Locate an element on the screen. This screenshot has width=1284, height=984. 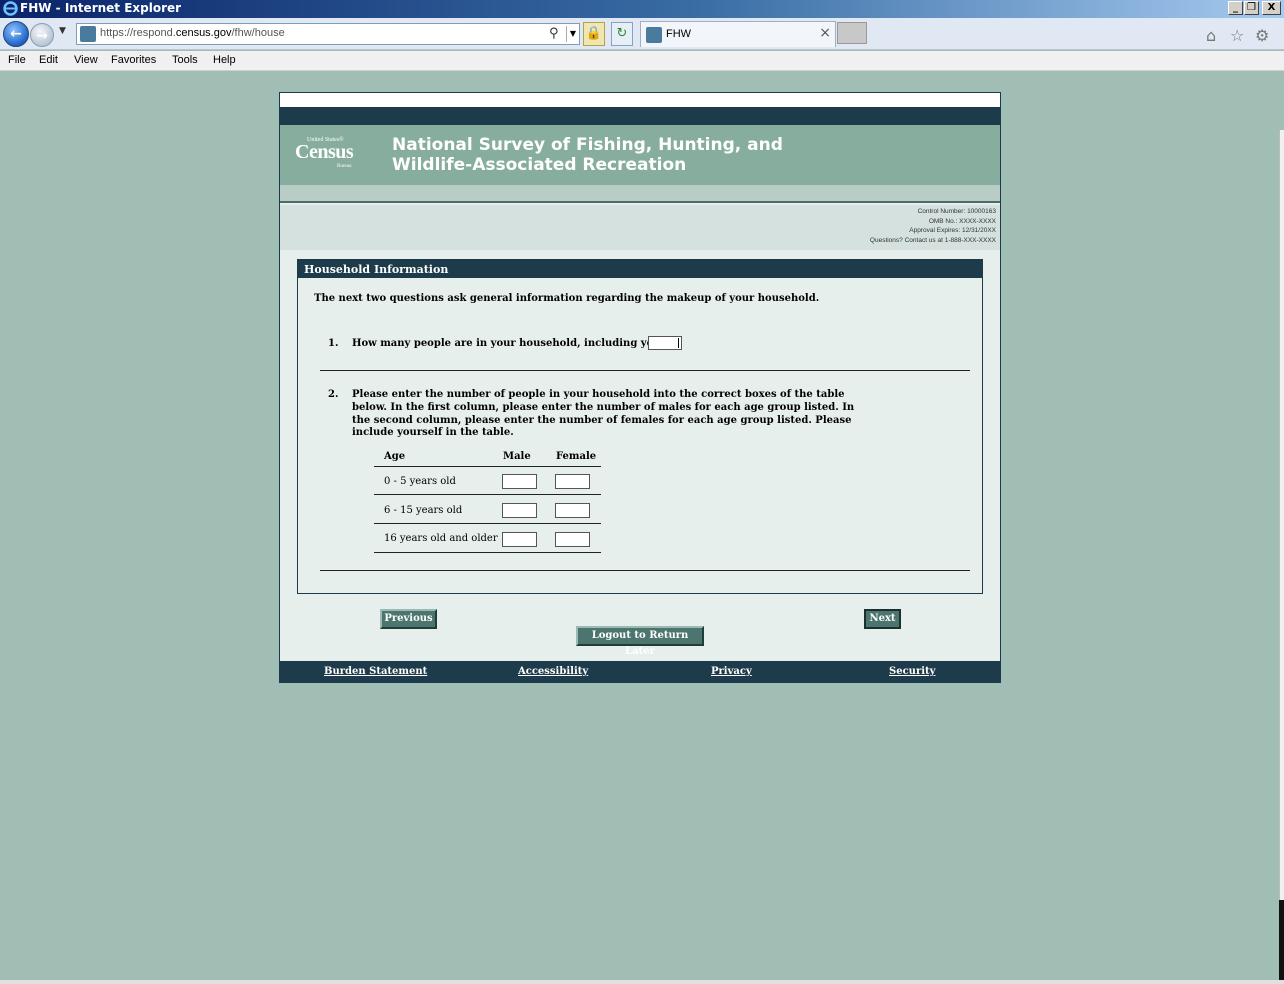
privacy-link: Privacy is located at coordinates (731, 671).